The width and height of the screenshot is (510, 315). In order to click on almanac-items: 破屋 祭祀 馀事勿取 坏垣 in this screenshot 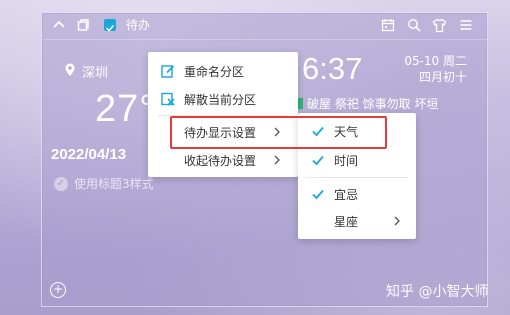, I will do `click(373, 104)`.